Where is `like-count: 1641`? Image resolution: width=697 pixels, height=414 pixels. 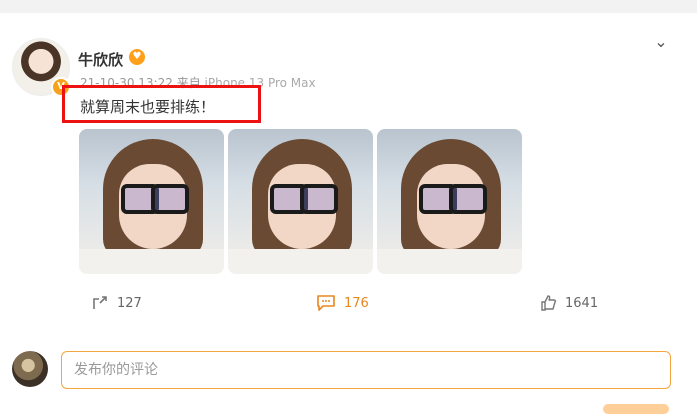
like-count: 1641 is located at coordinates (582, 303).